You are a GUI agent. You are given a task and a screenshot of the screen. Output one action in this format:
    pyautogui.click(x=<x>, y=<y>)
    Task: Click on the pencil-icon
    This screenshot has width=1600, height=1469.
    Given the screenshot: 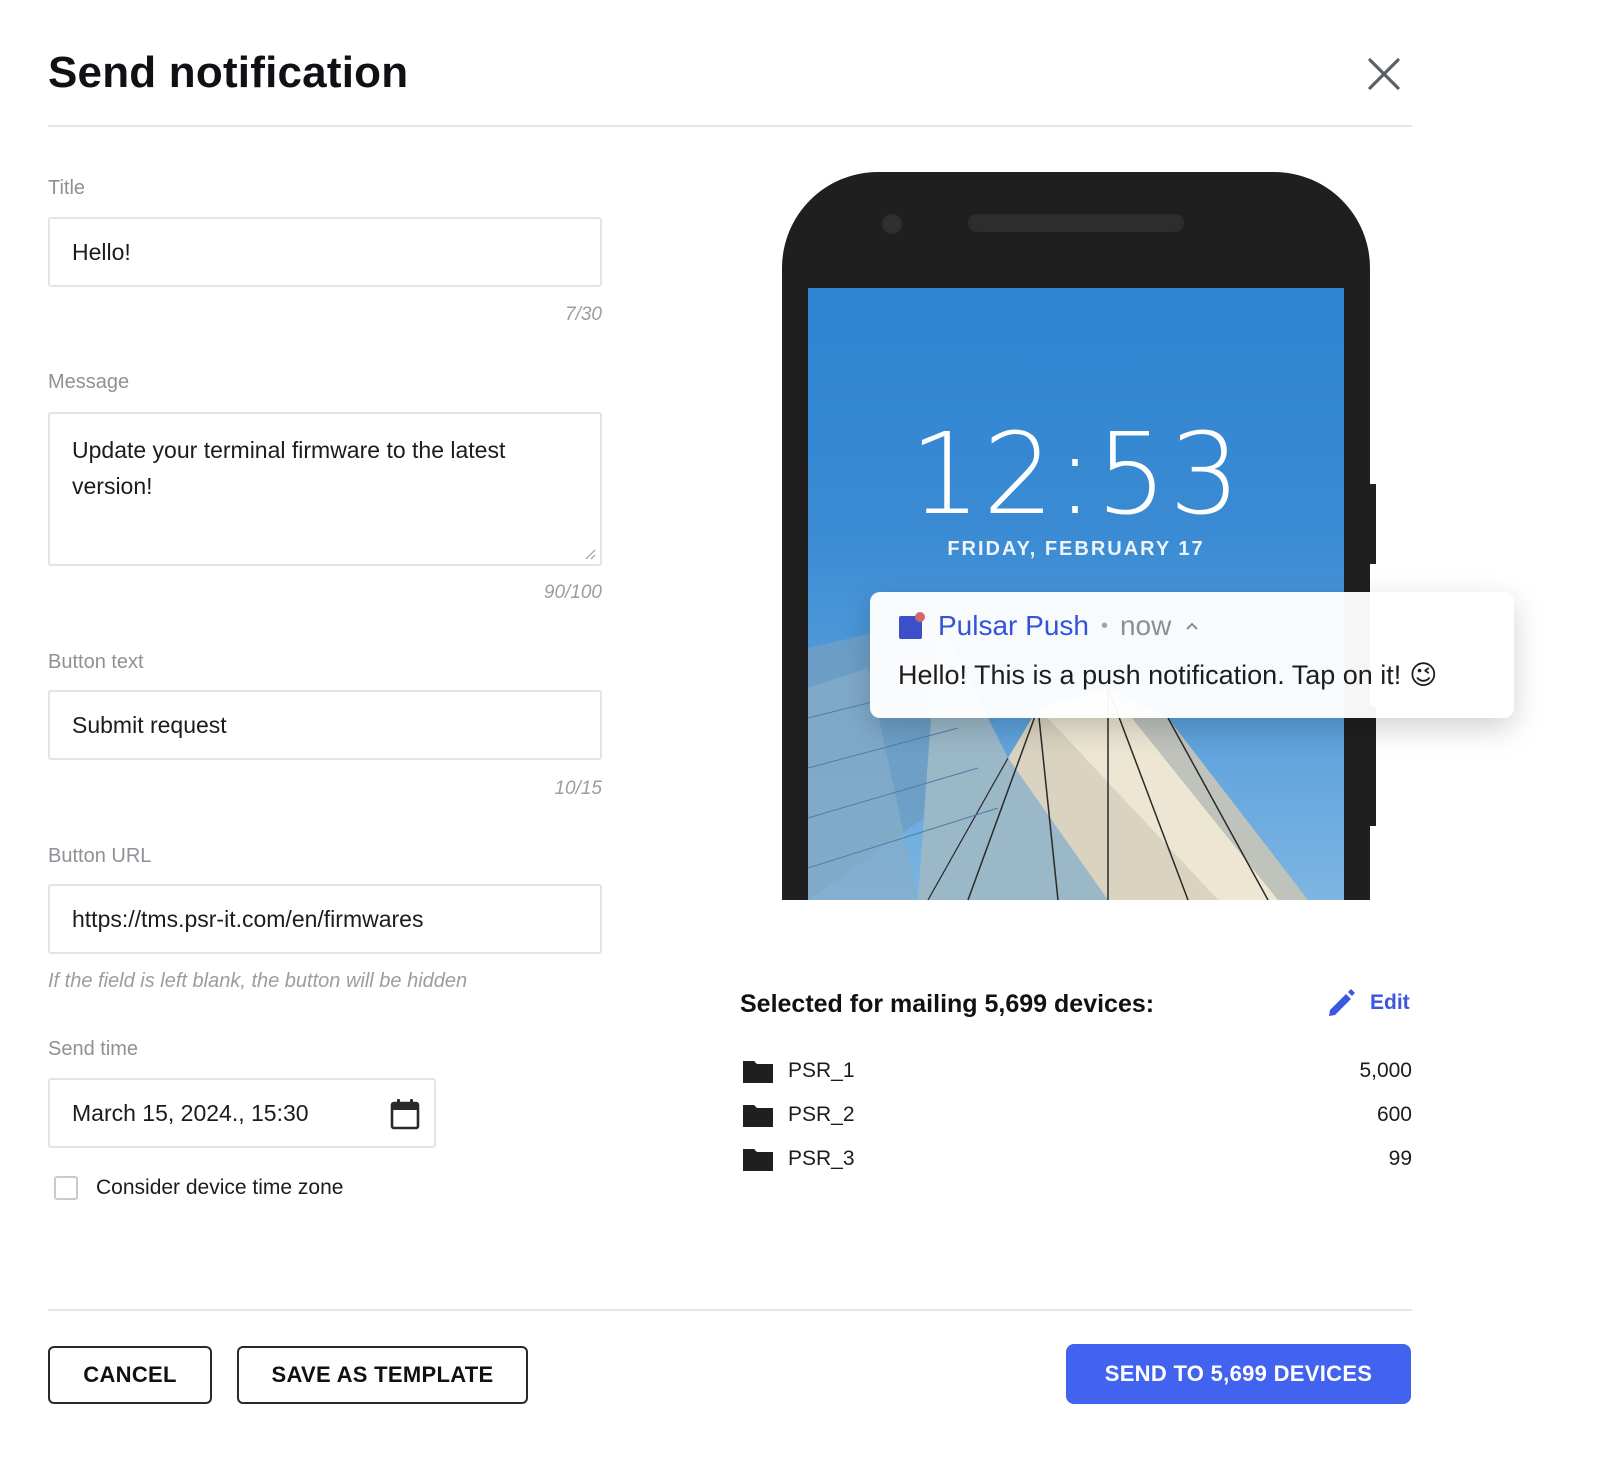 What is the action you would take?
    pyautogui.click(x=1342, y=1002)
    